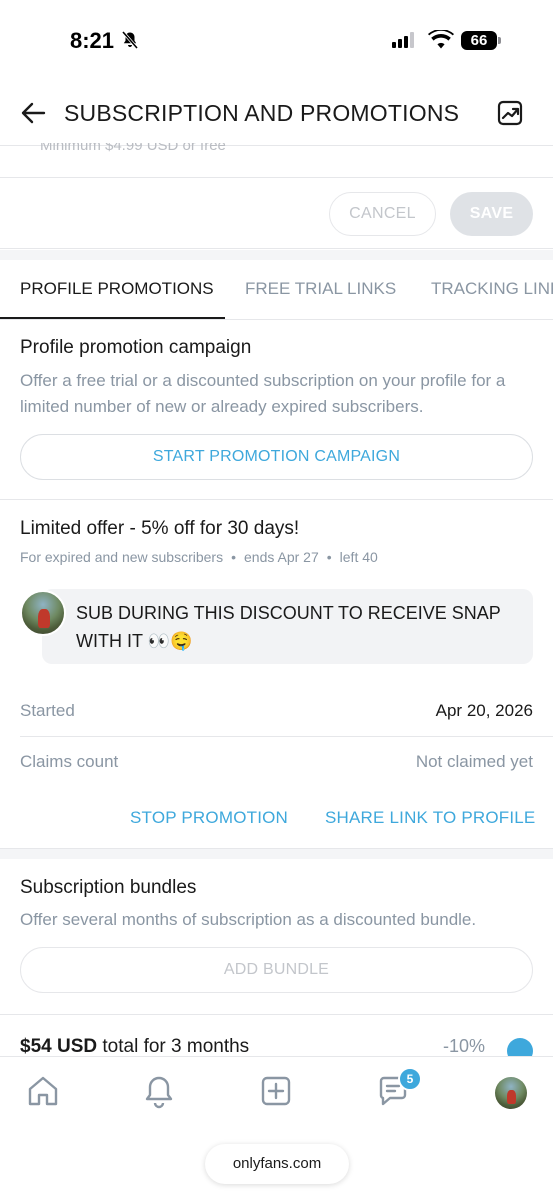 This screenshot has height=1200, width=553. What do you see at coordinates (43, 1091) in the screenshot?
I see `home-icon` at bounding box center [43, 1091].